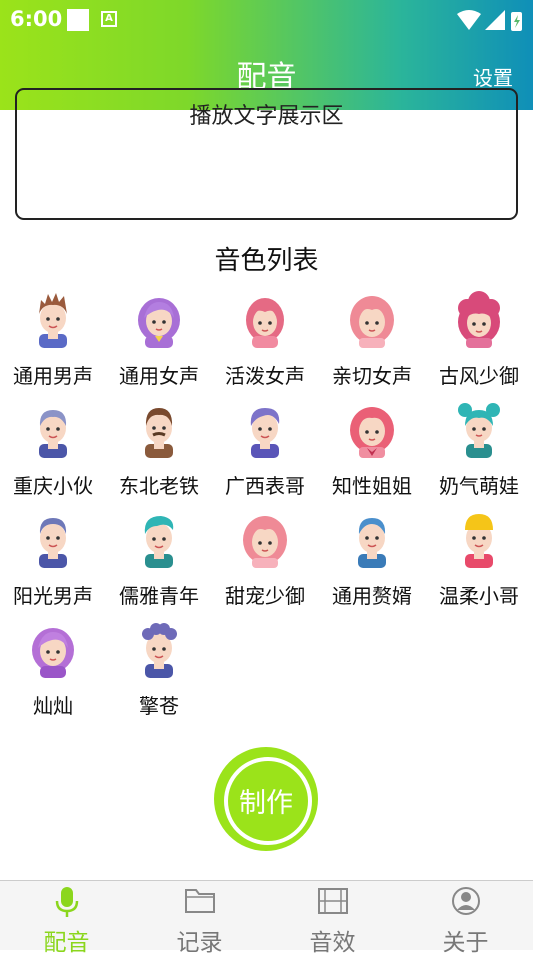 The width and height of the screenshot is (533, 957). I want to click on tab-about: 关于, so click(465, 918).